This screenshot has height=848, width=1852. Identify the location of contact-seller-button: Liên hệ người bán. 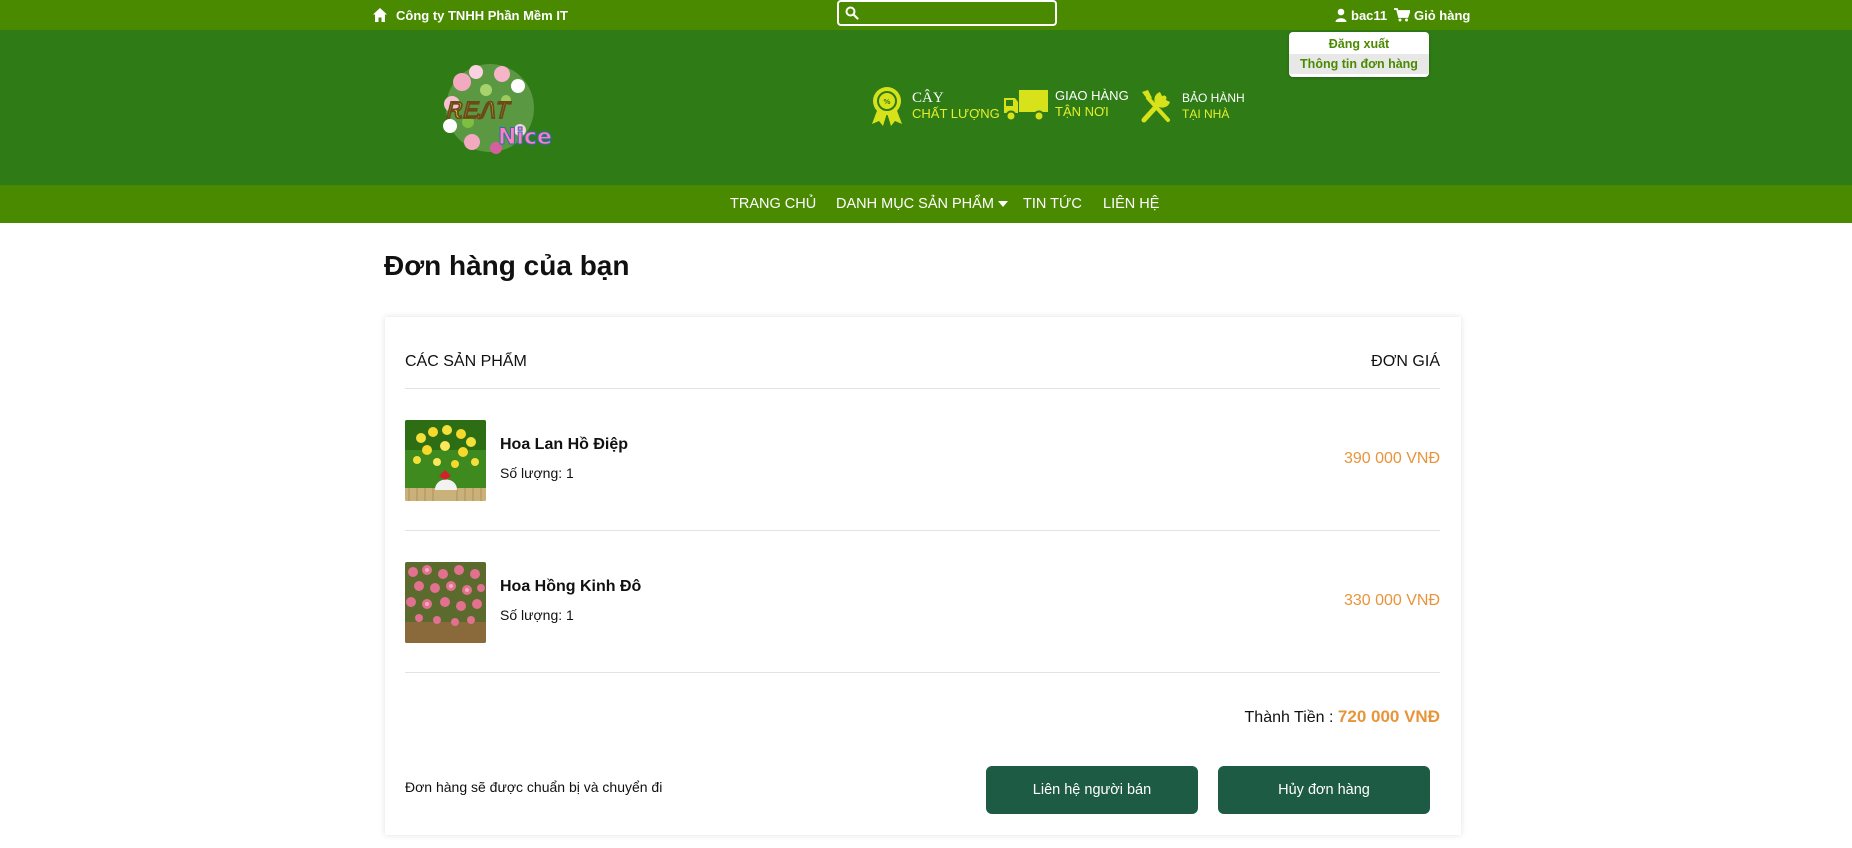
(1092, 790).